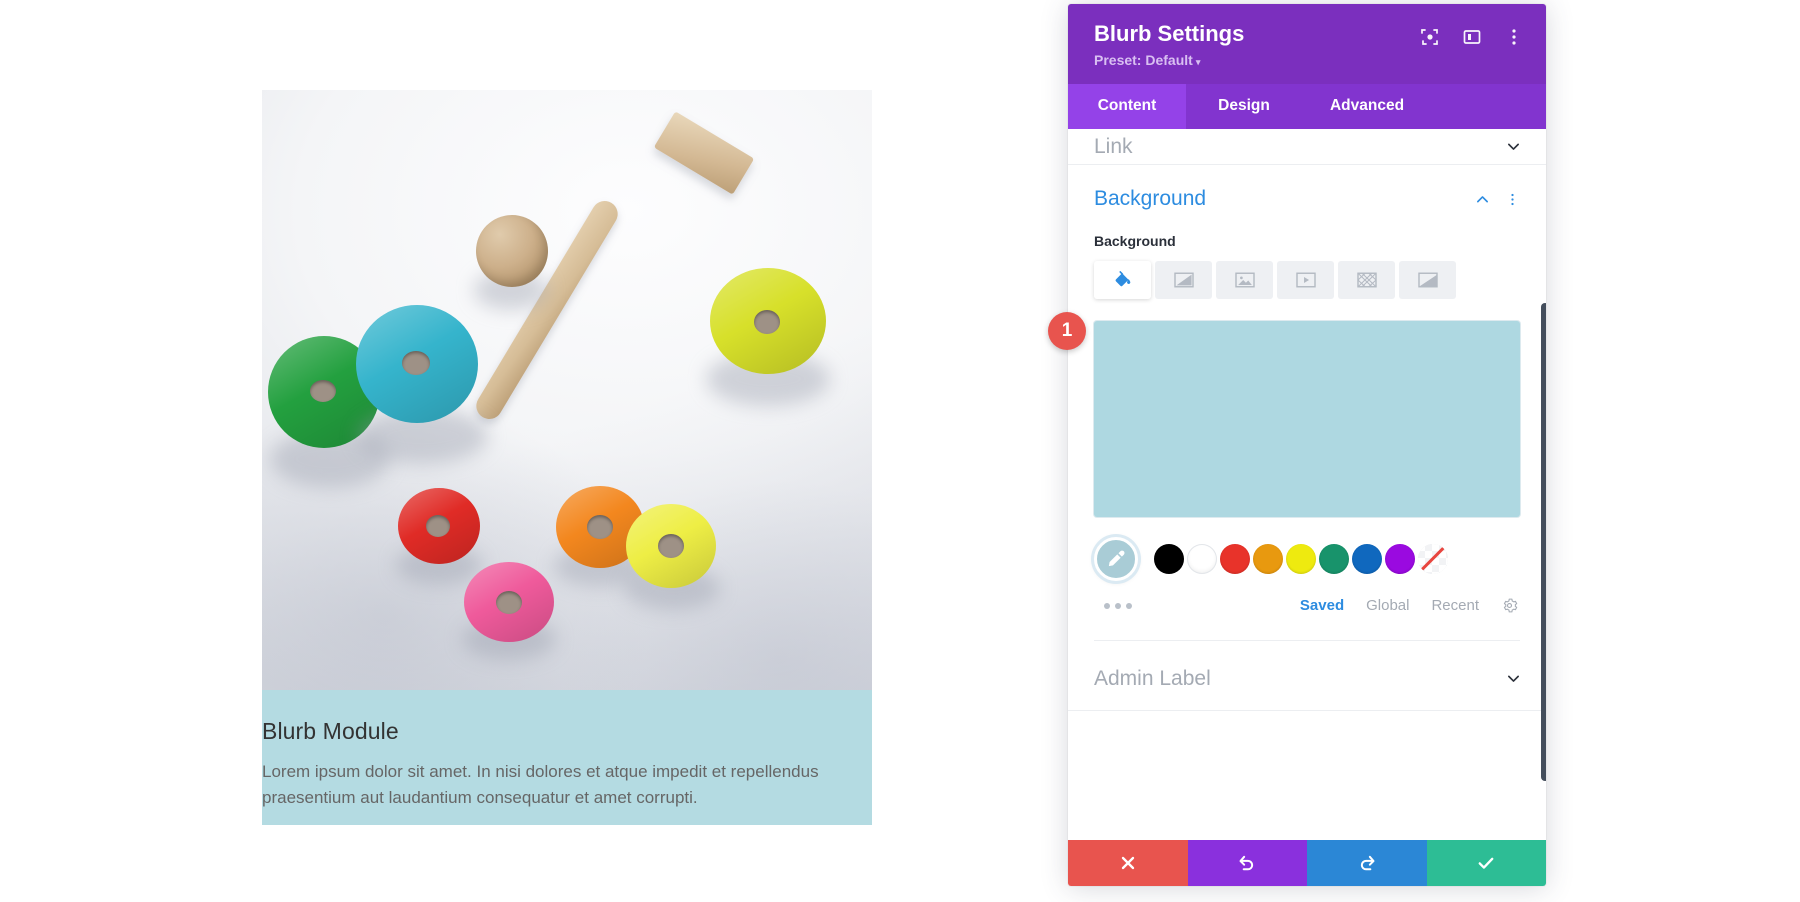 This screenshot has height=902, width=1800. I want to click on palette-tab-recent: Recent, so click(1455, 605).